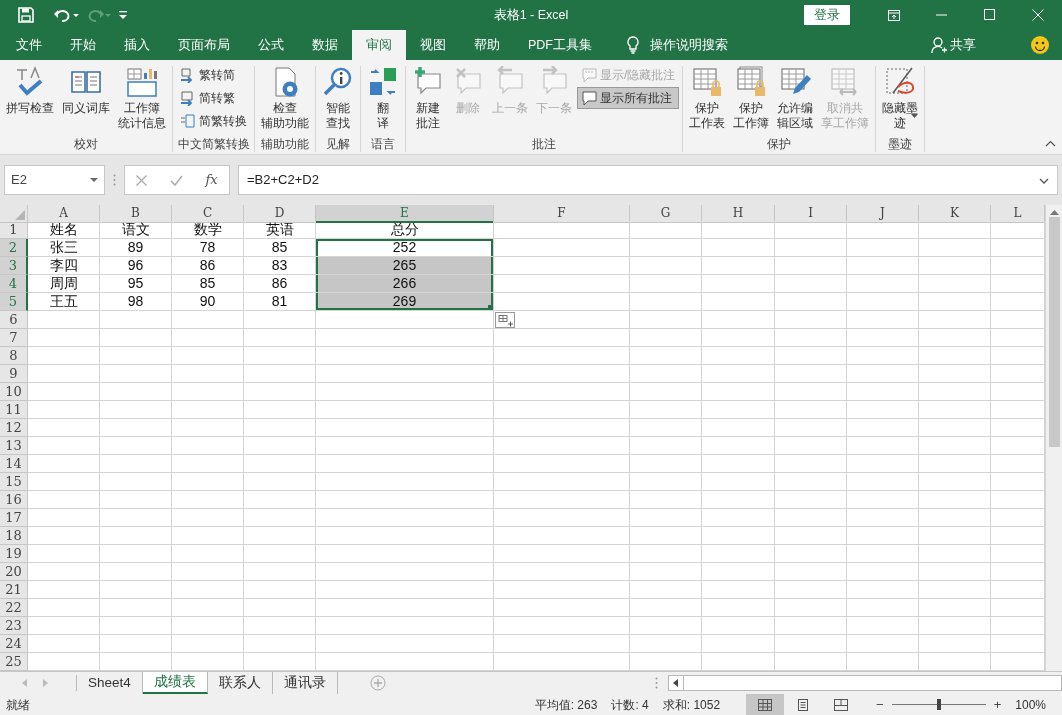  I want to click on row-header: 11, so click(14, 410).